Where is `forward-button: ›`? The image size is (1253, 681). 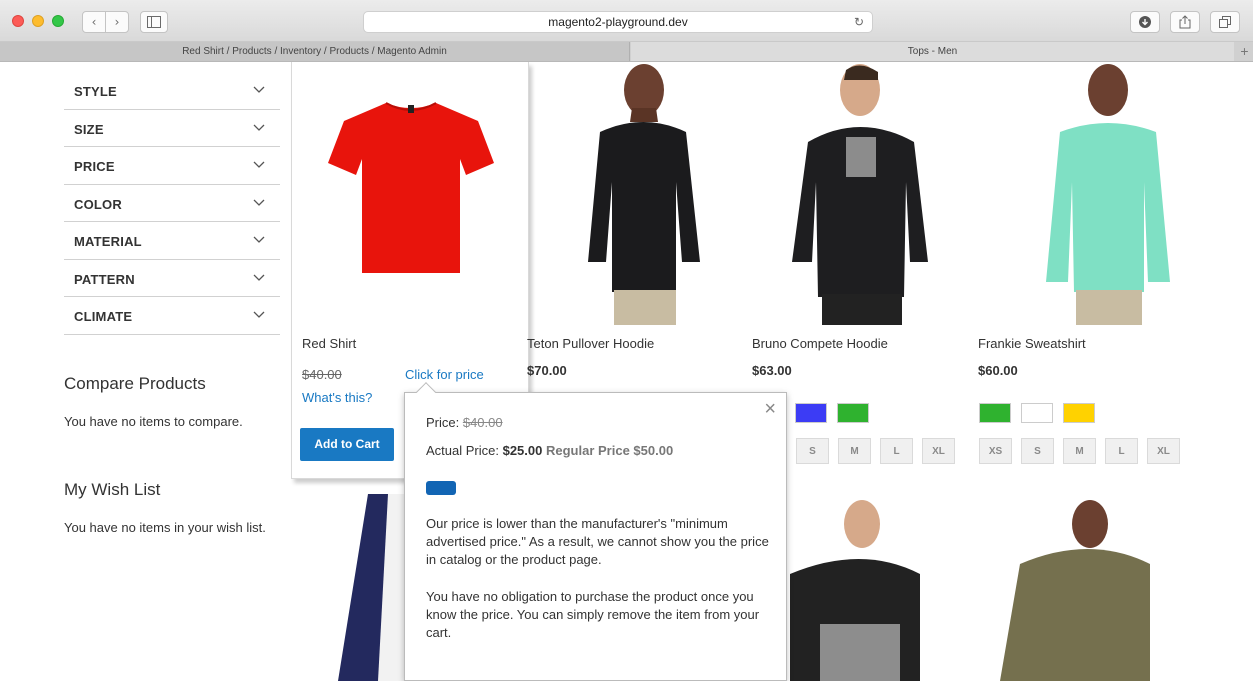 forward-button: › is located at coordinates (117, 22).